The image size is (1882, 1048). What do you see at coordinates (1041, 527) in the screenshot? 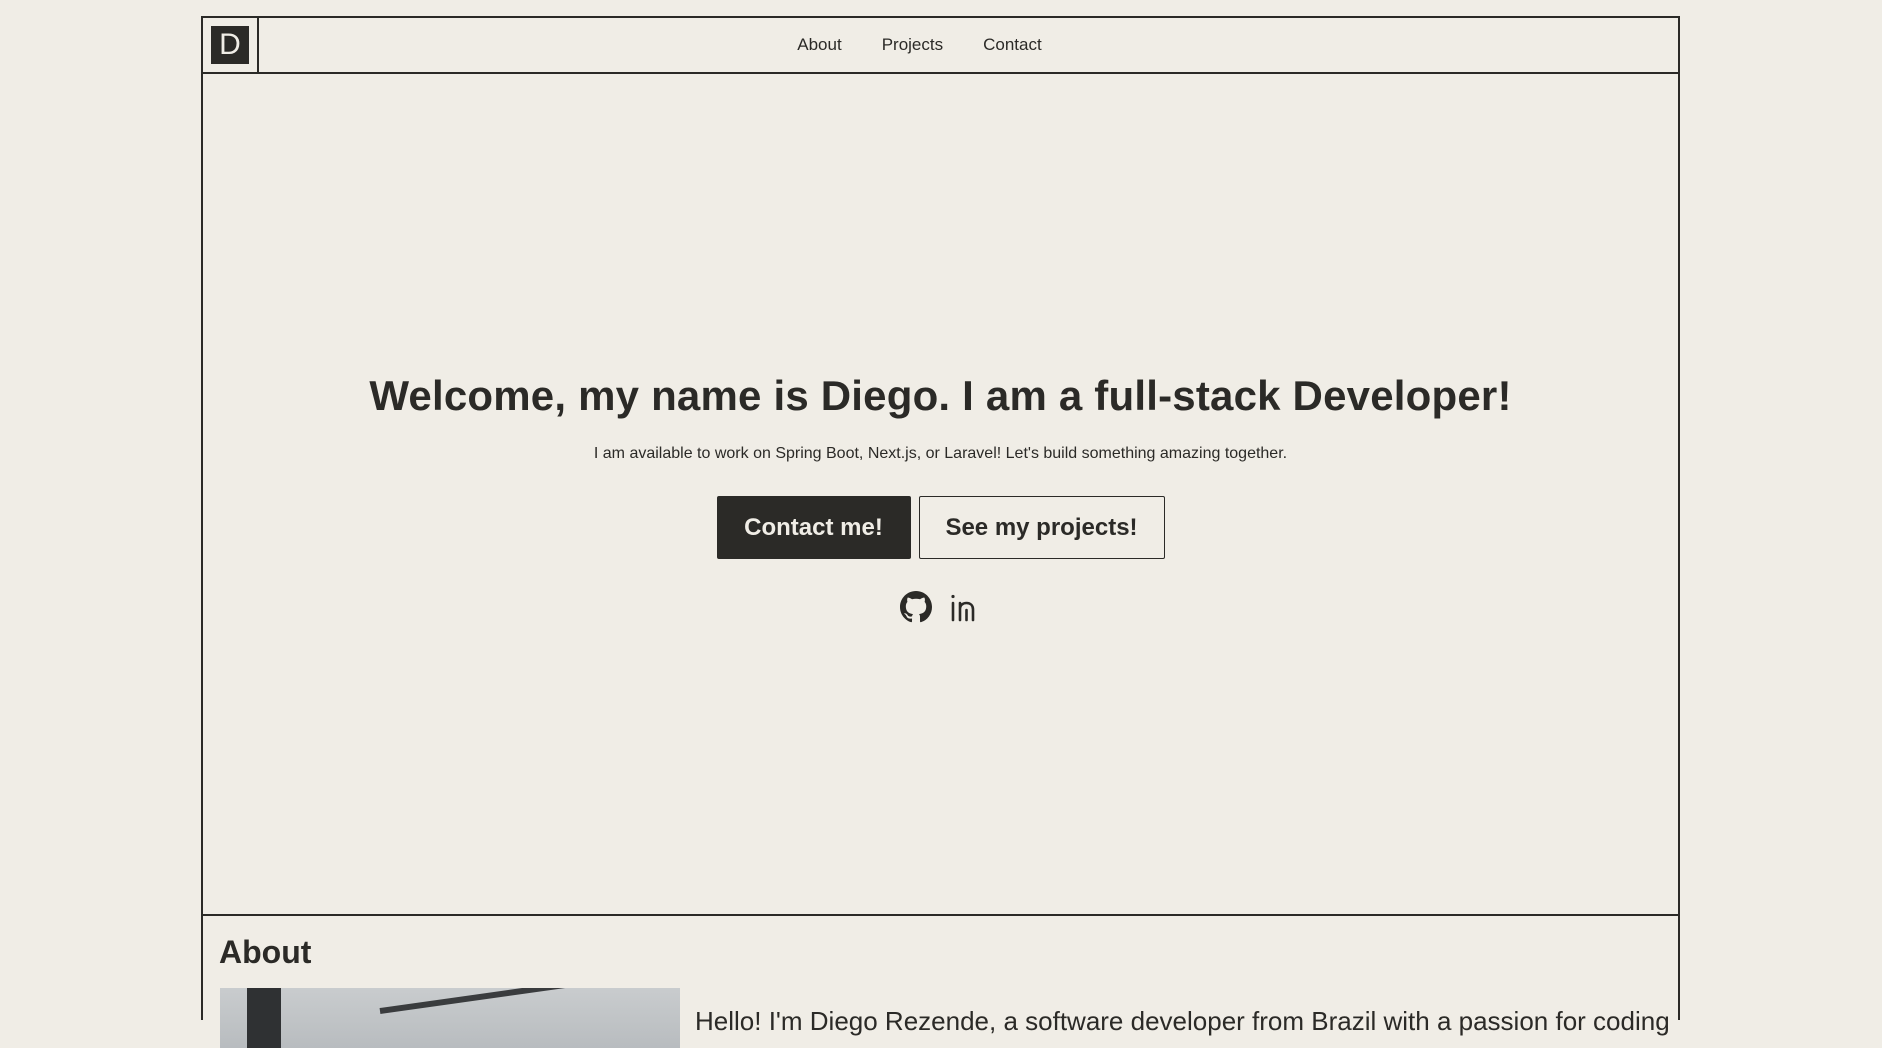
I see `see-projects-button: See my projects!` at bounding box center [1041, 527].